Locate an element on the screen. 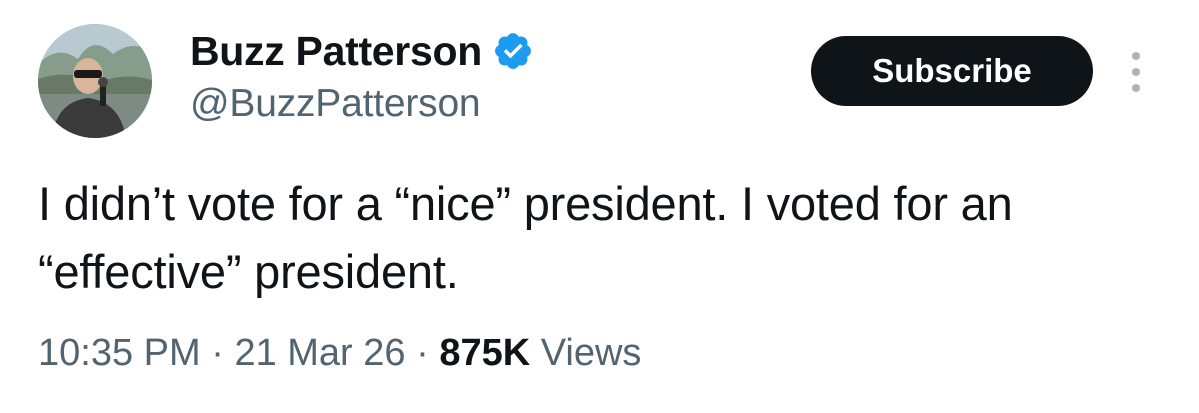  tweet-meta: 10:35 PM · 21 Mar 26 · 875K Views is located at coordinates (339, 353).